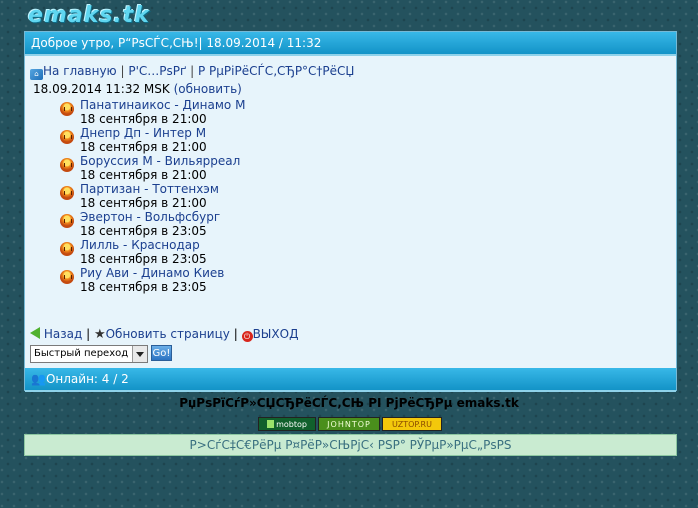  I want to click on footer-nav: Назад | ★Обновить страницу | ⏻ ВЫХОД, so click(164, 334).